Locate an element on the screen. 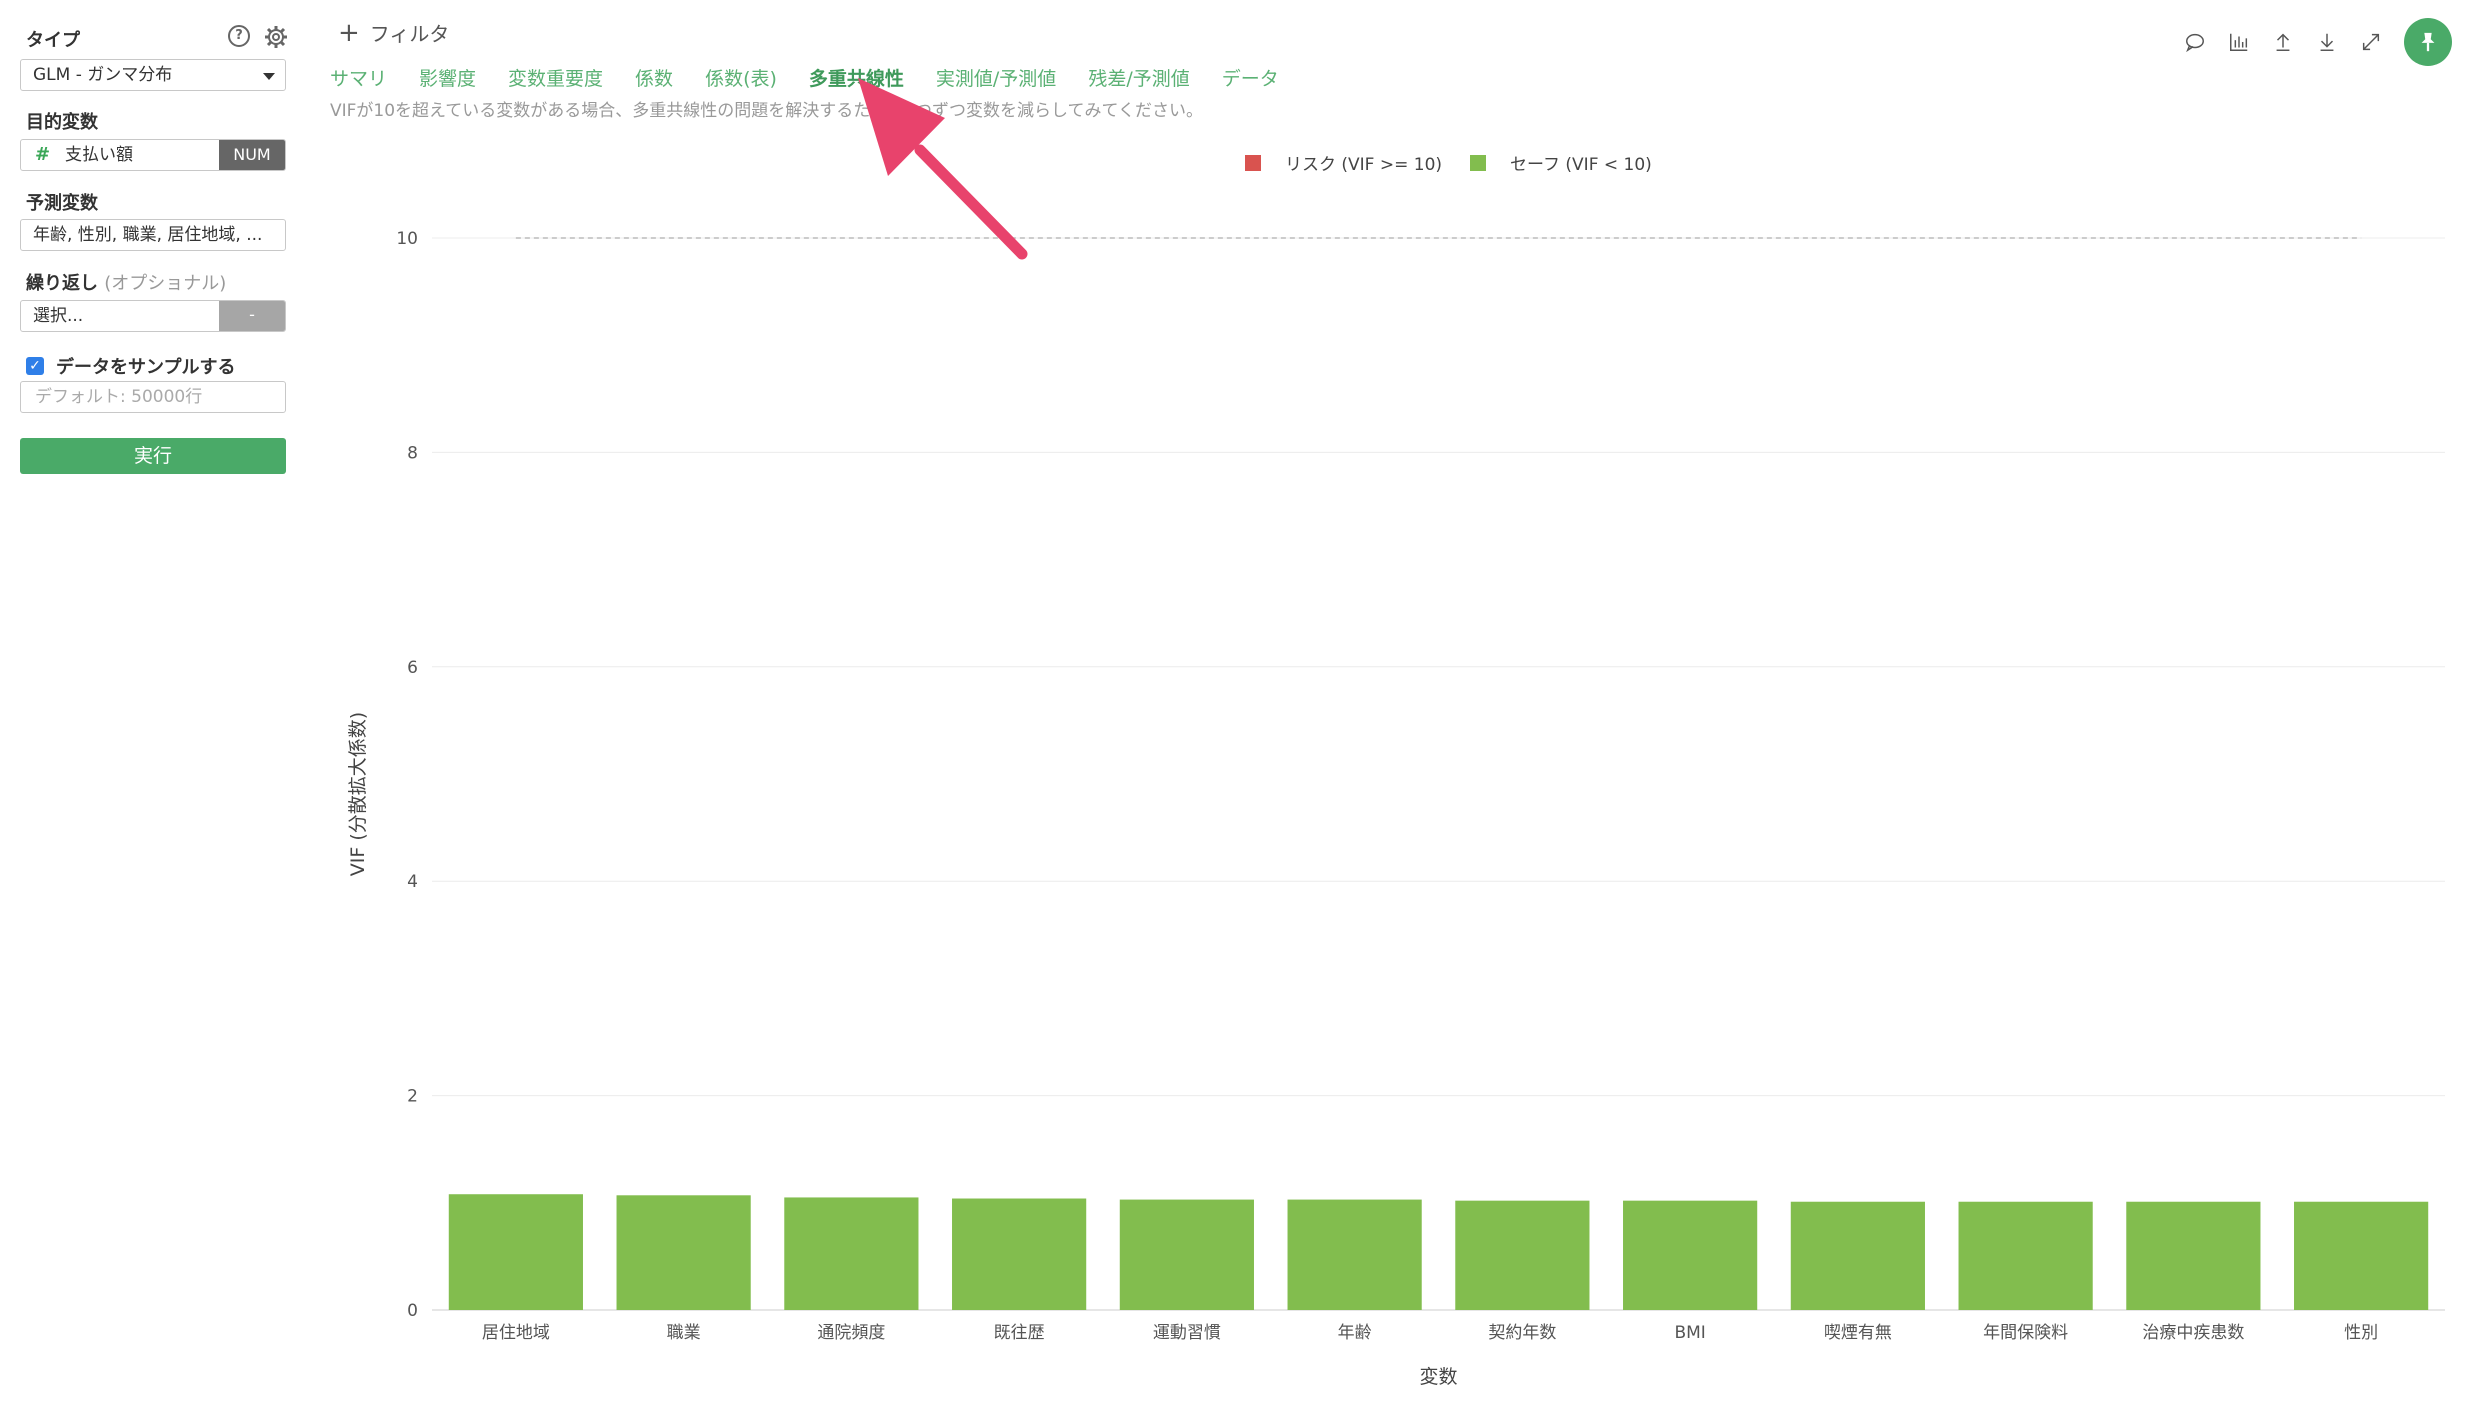  x-tick-label: 治療中疾患数 is located at coordinates (2193, 1333).